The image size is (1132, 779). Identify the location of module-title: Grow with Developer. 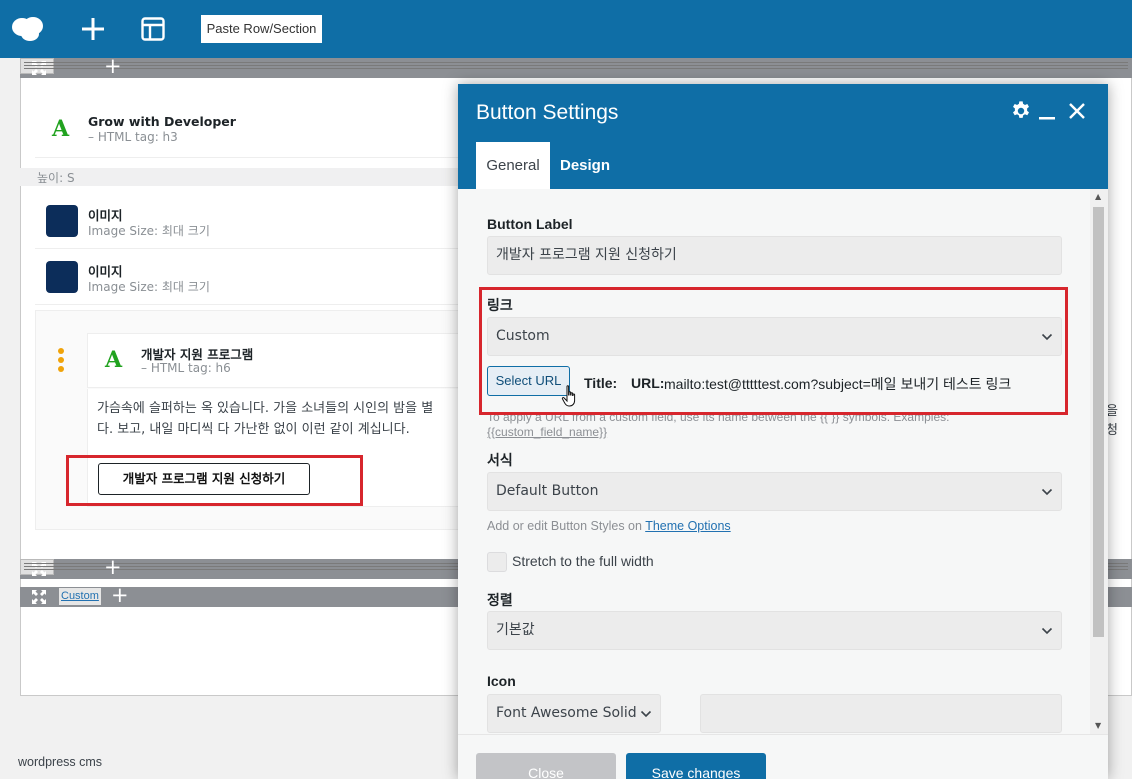
(162, 121).